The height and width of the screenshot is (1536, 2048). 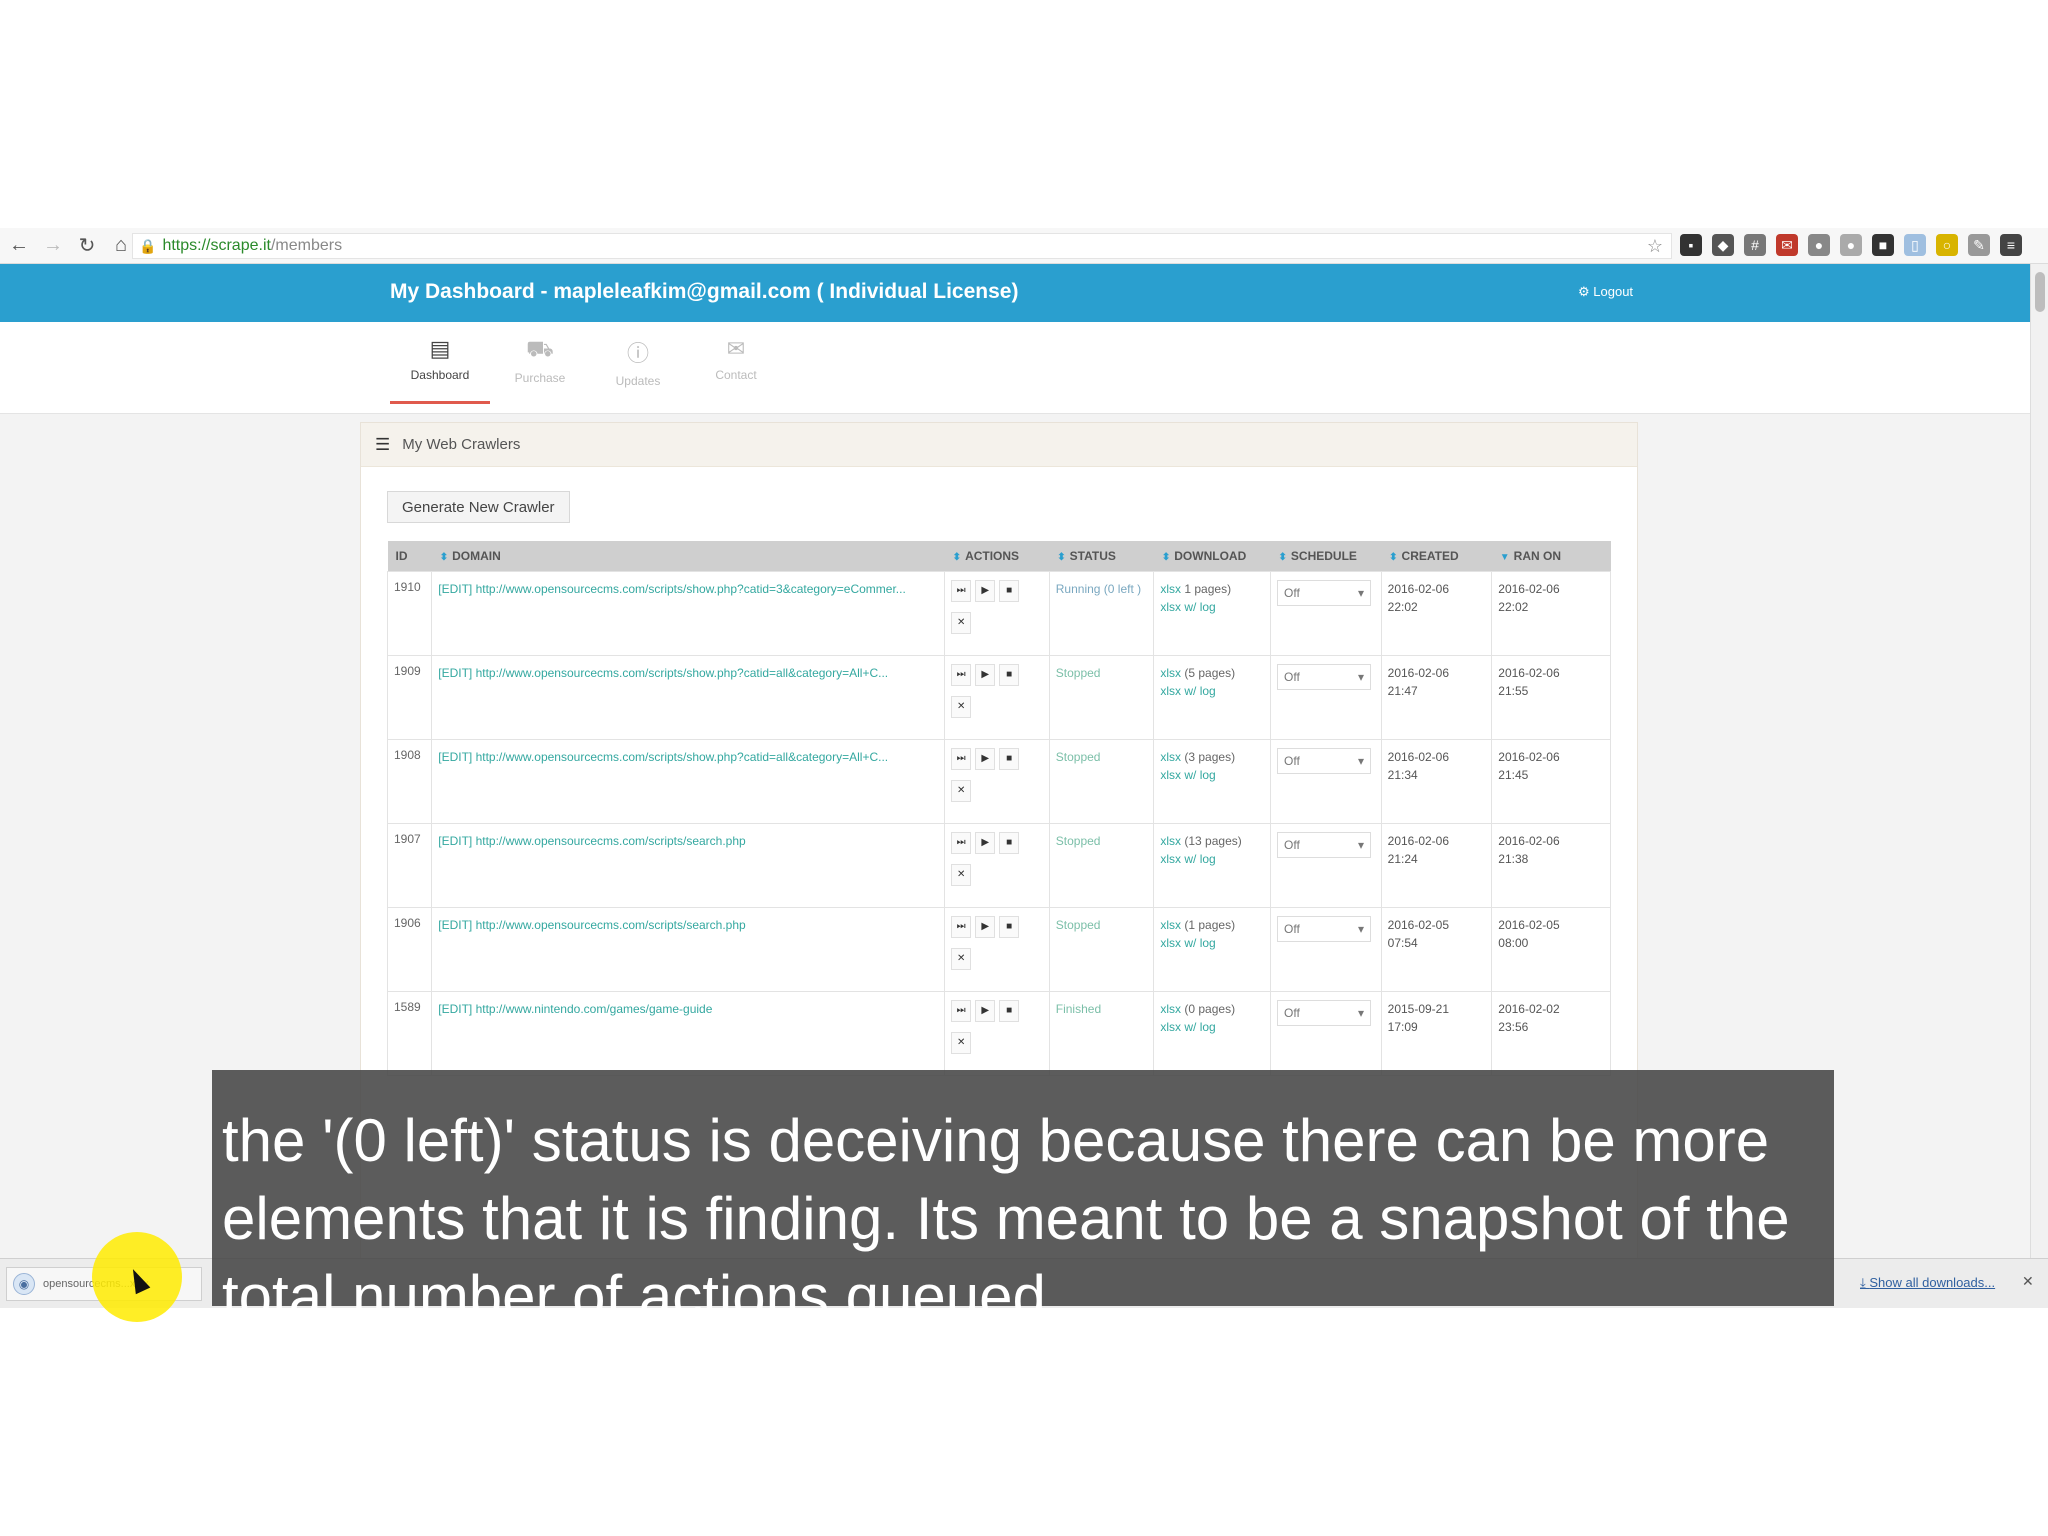 I want to click on page-scrollbar, so click(x=2039, y=786).